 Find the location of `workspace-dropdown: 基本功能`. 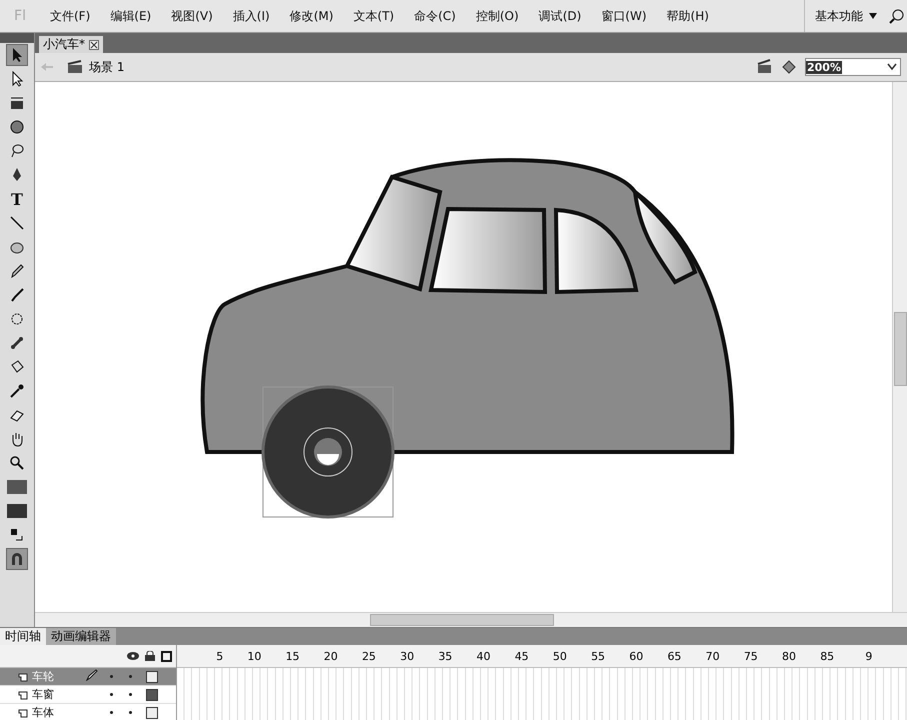

workspace-dropdown: 基本功能 is located at coordinates (845, 16).